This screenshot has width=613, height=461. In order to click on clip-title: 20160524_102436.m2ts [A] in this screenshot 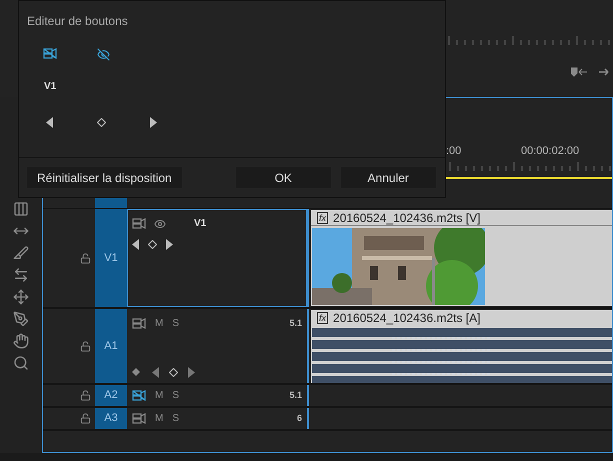, I will do `click(406, 318)`.